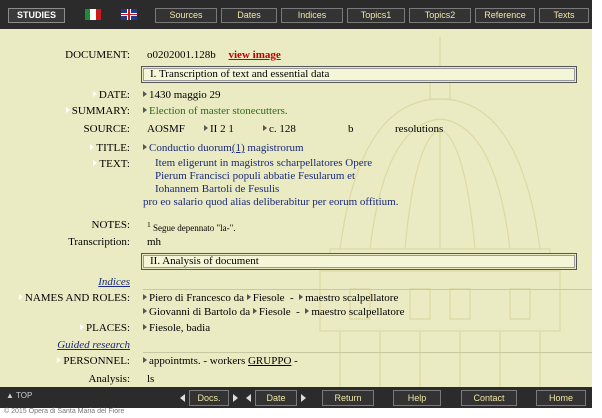 The image size is (602, 418). I want to click on note-text: 1 Segue depennato "la-"., so click(191, 226).